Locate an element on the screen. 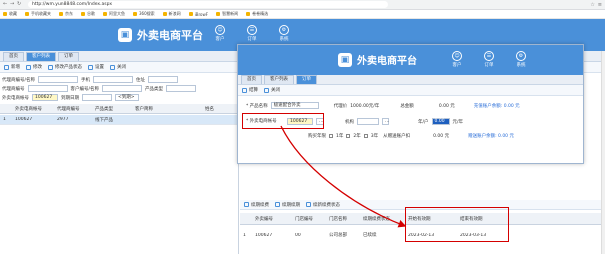 The width and height of the screenshot is (605, 254). org-input is located at coordinates (368, 121).